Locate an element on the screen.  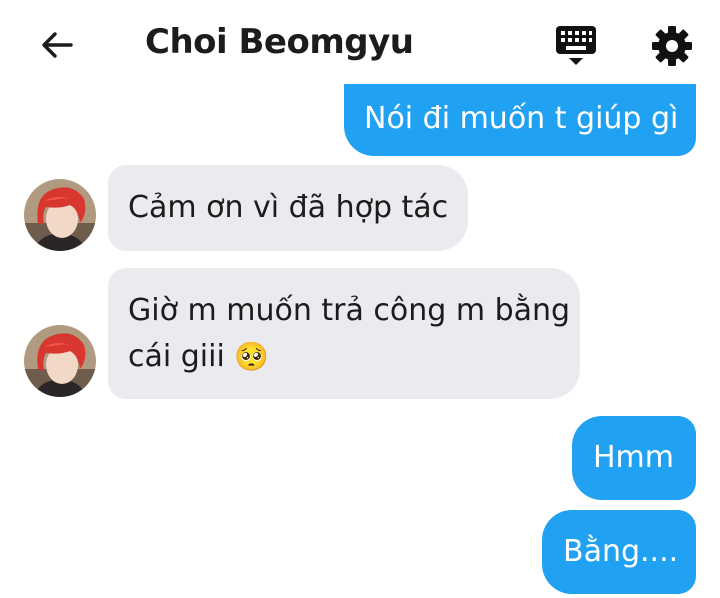
keyboard-button is located at coordinates (576, 46).